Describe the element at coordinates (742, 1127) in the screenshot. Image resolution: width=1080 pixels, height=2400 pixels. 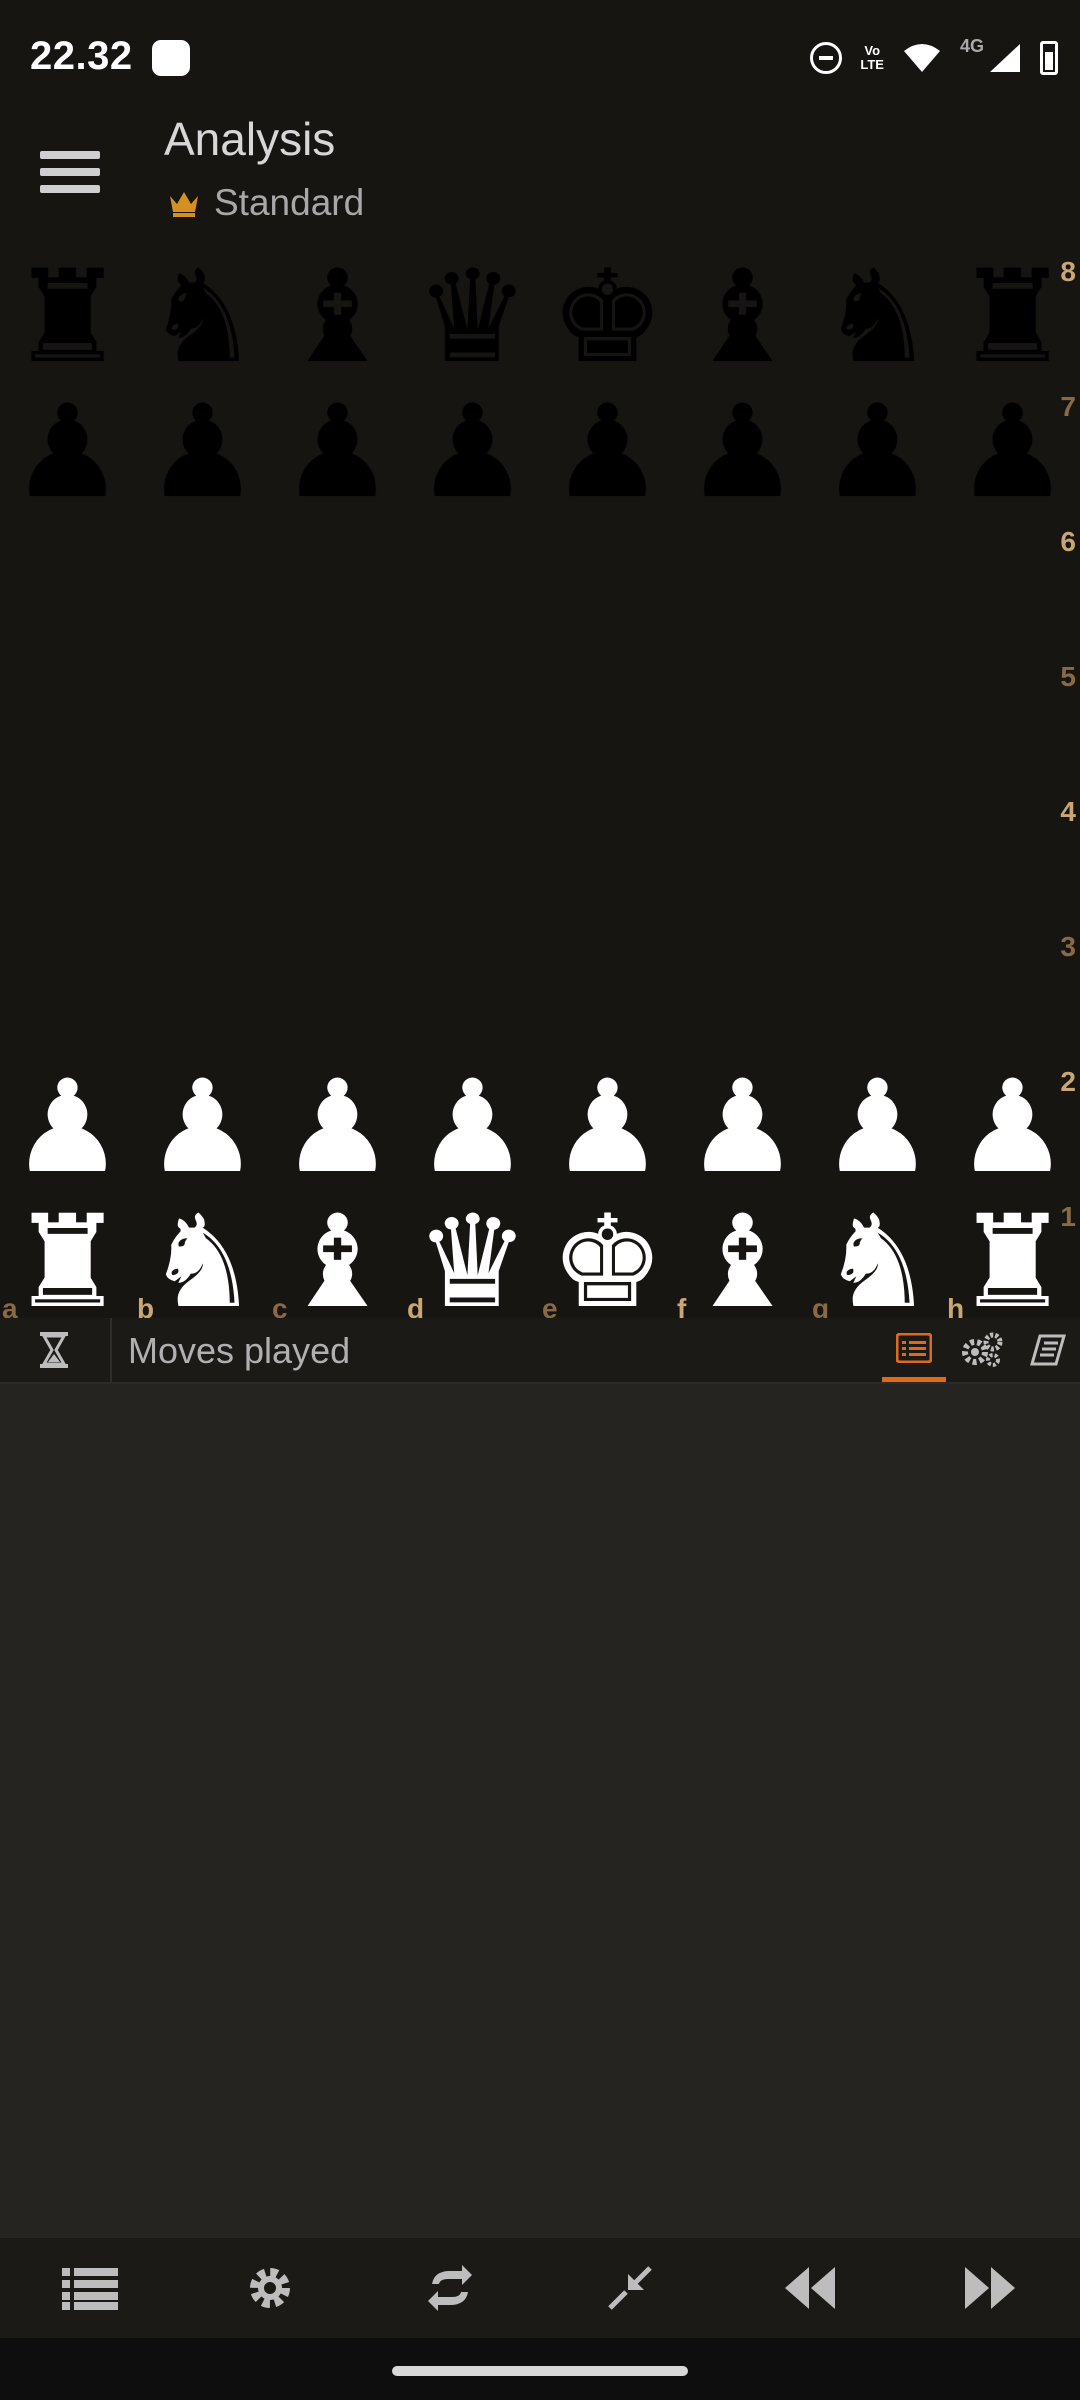
I see `piece-f2: ♟` at that location.